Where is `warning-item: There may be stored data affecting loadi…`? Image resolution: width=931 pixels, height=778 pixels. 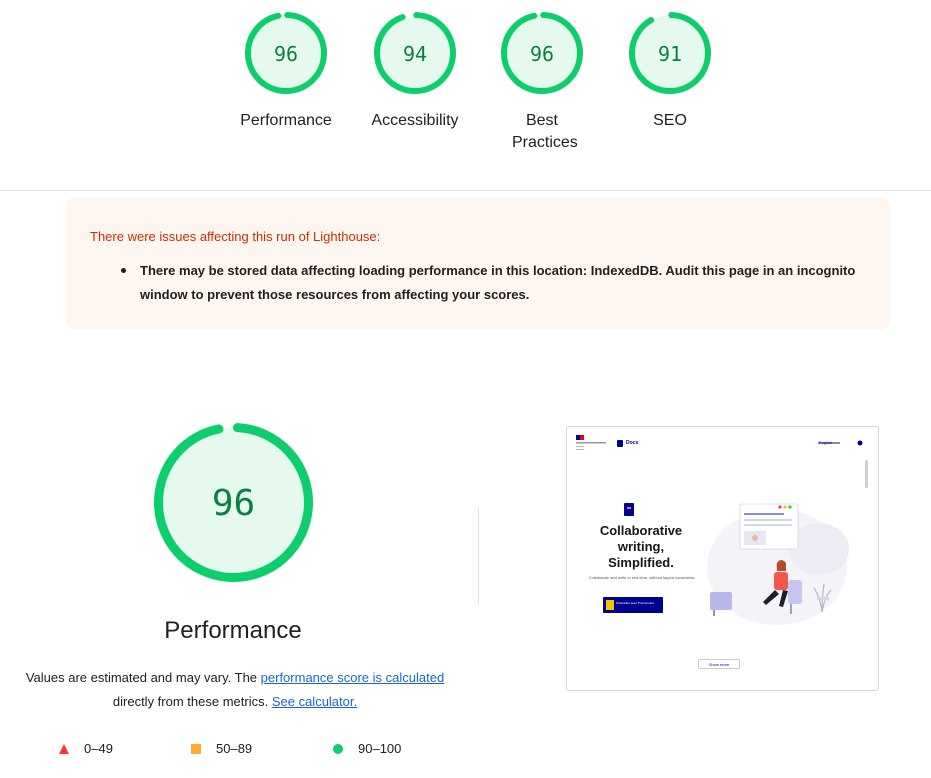
warning-item: There may be stored data affecting loadi… is located at coordinates (500, 283).